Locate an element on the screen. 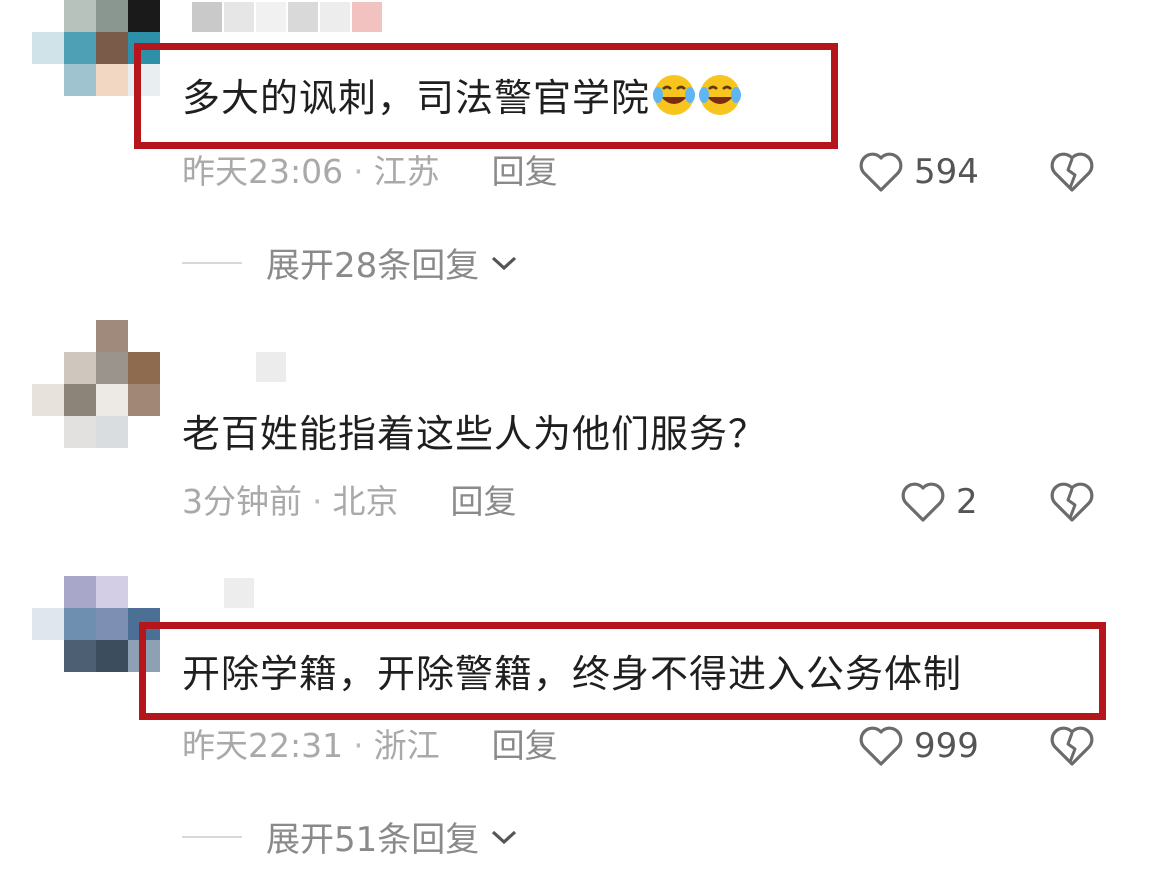 This screenshot has height=880, width=1152. comment-meta: 3分钟前 · 北京 回复 is located at coordinates (349, 502).